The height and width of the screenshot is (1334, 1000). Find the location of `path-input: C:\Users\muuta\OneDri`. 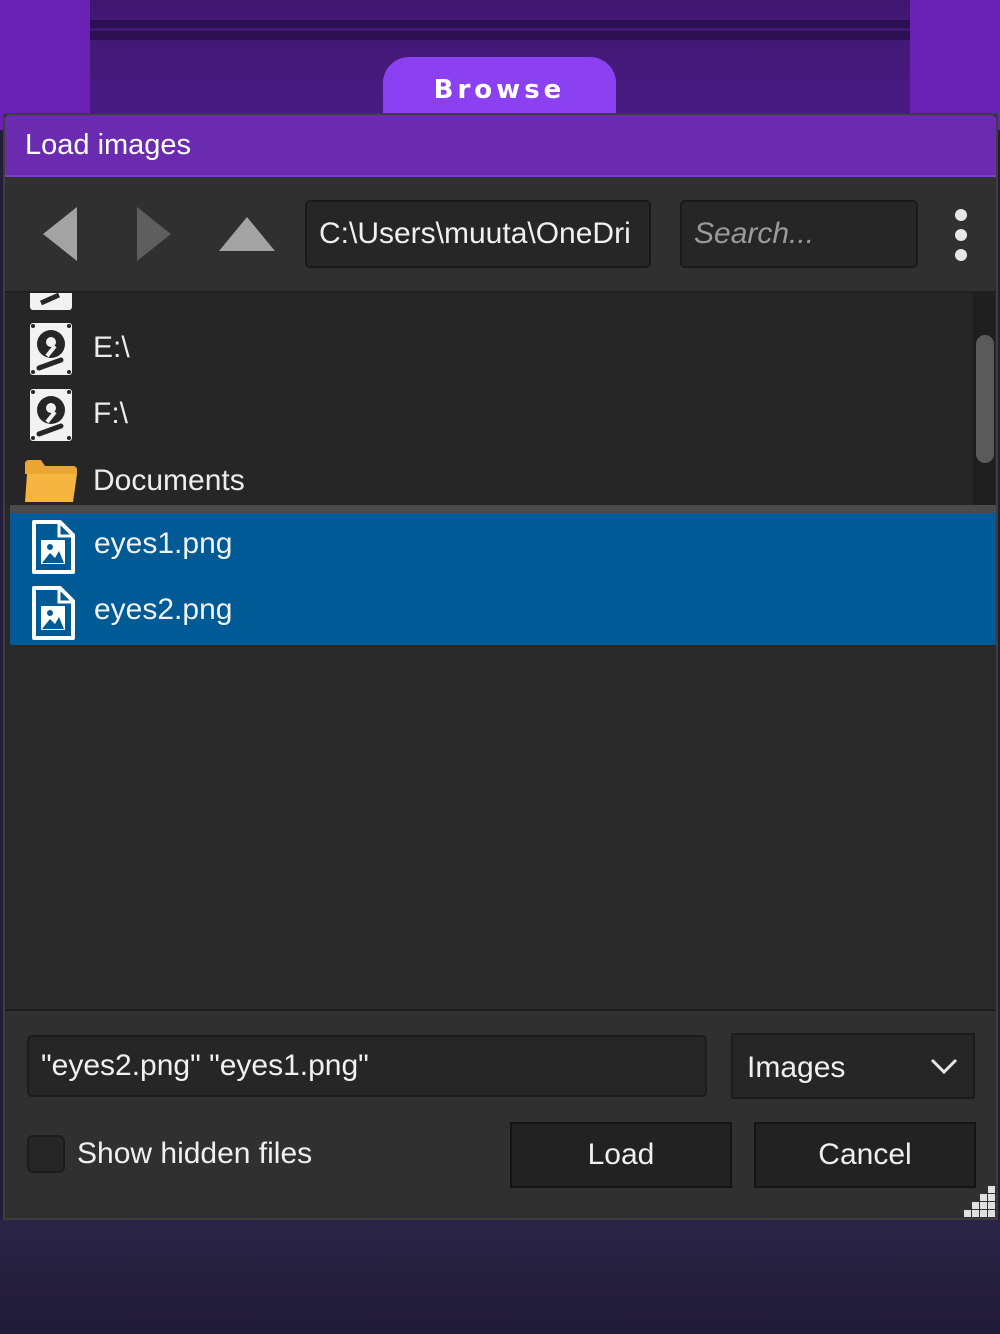

path-input: C:\Users\muuta\OneDri is located at coordinates (478, 234).